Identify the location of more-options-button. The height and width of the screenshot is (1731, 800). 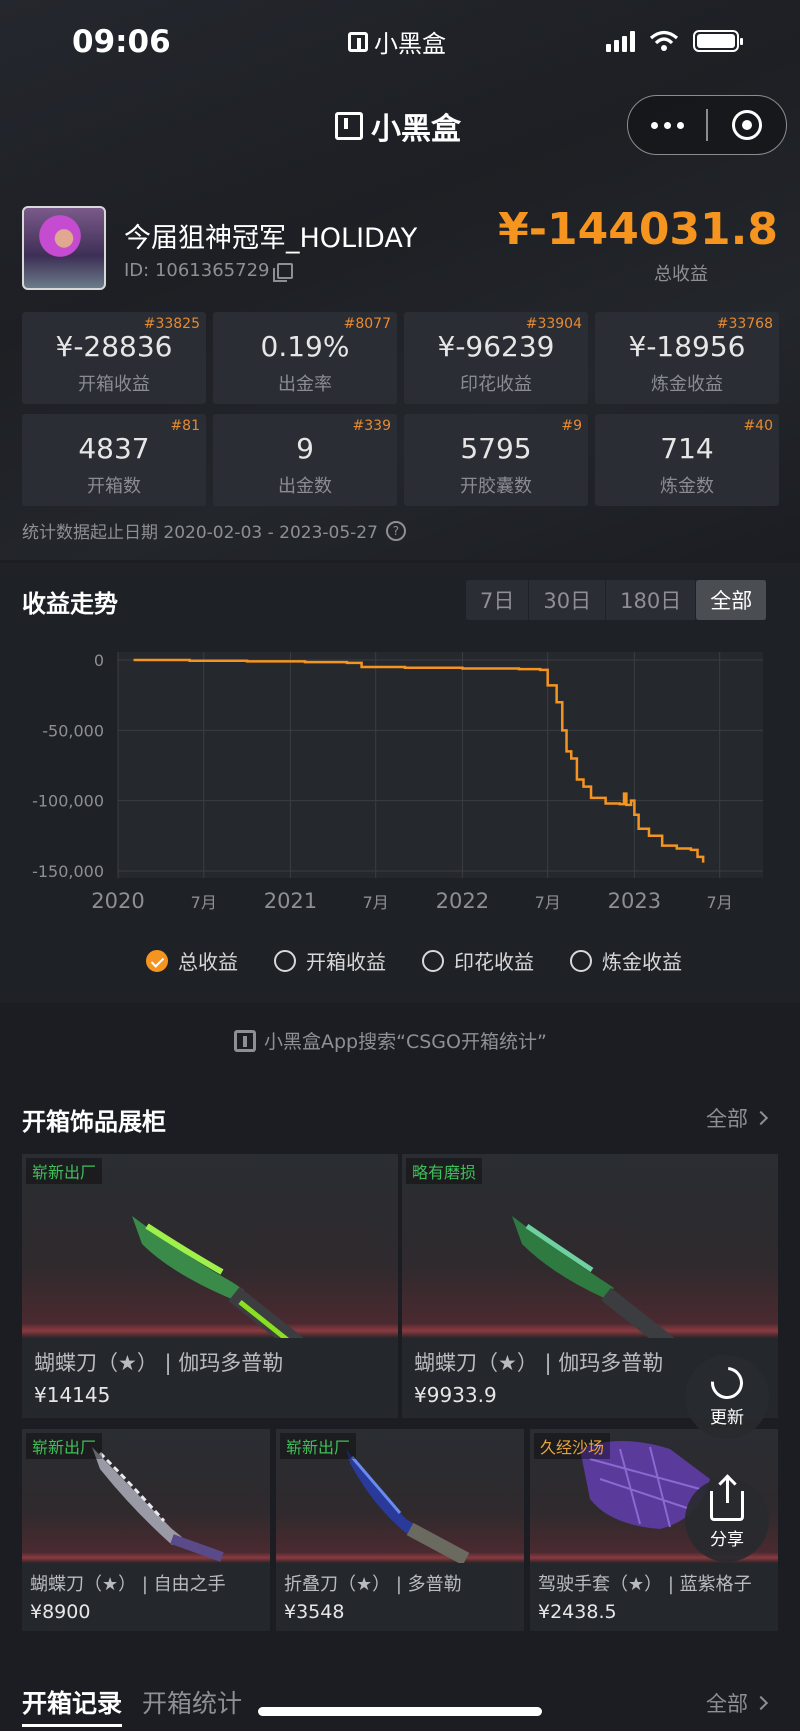
(667, 125).